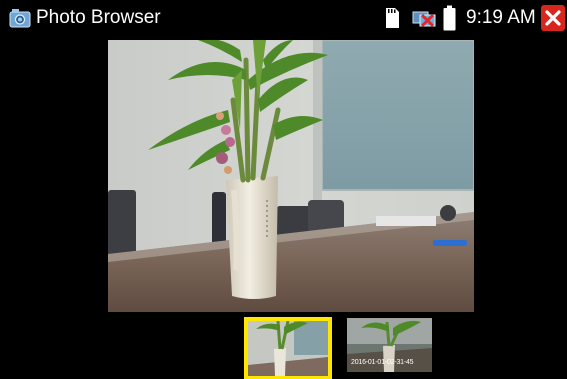 The width and height of the screenshot is (567, 379). I want to click on camera-icon, so click(20, 18).